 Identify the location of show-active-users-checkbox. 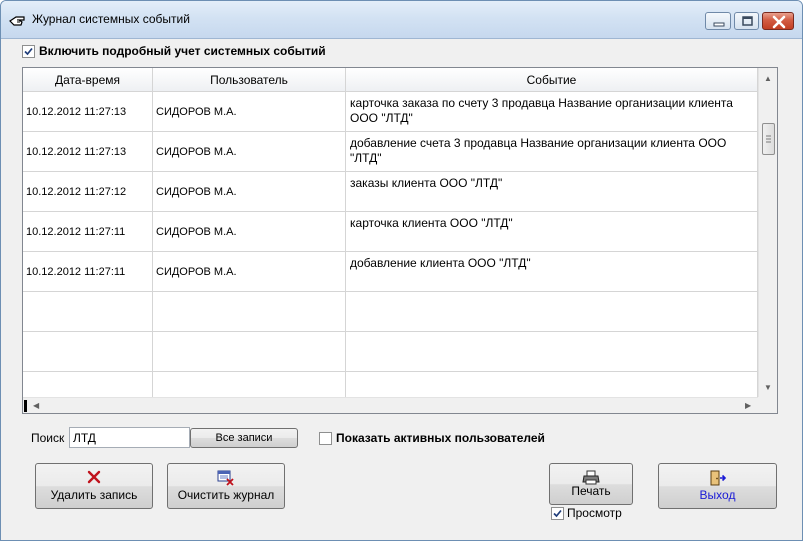
(325, 438).